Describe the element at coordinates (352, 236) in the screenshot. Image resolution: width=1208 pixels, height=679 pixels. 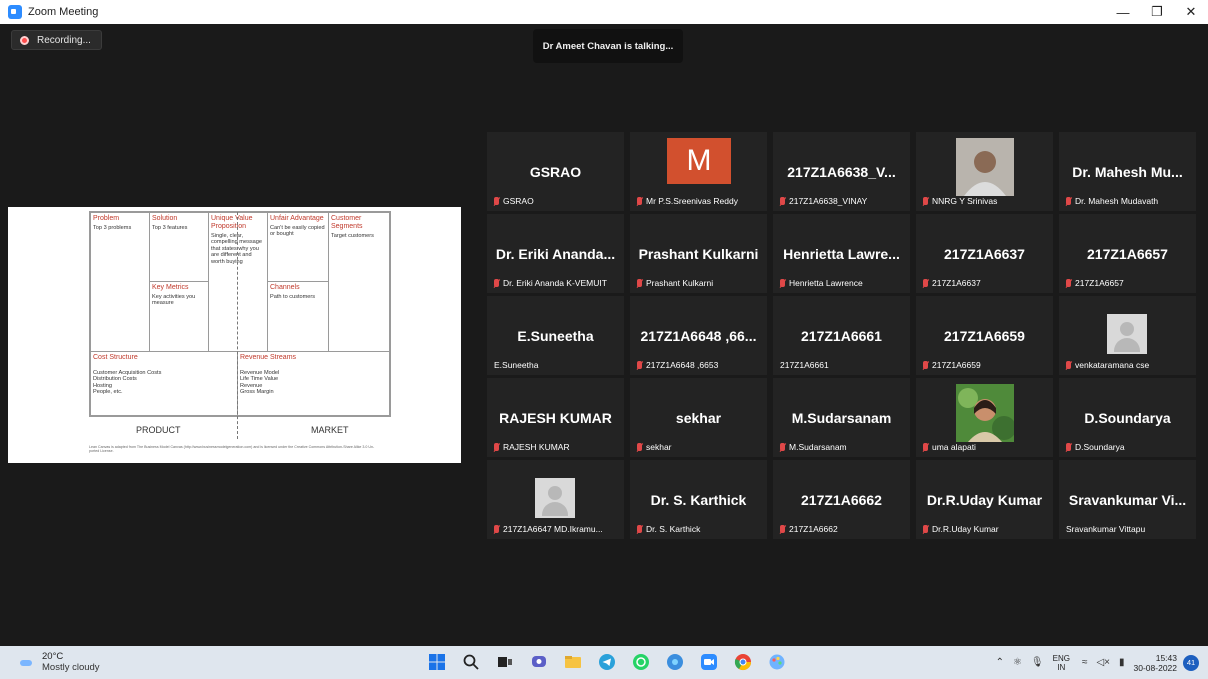
I see `cell-text: Target customers` at that location.